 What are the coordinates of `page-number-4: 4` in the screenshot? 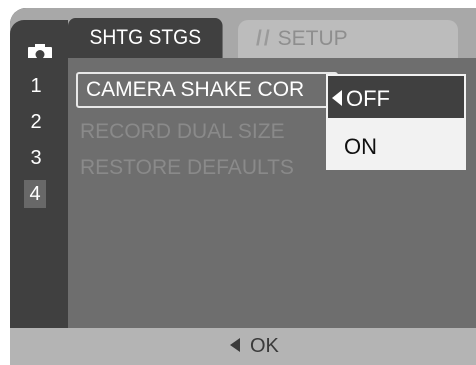 It's located at (35, 194).